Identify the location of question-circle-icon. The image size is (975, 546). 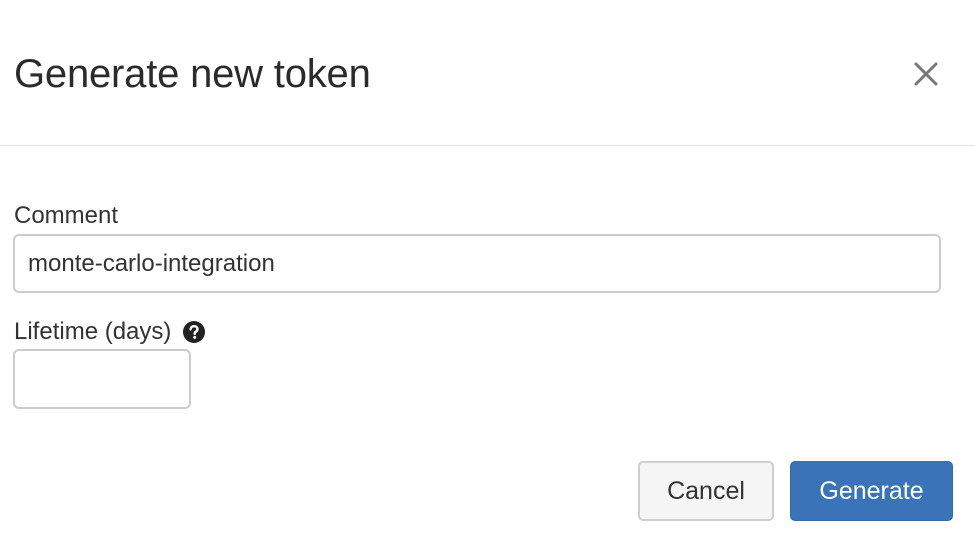
(194, 332).